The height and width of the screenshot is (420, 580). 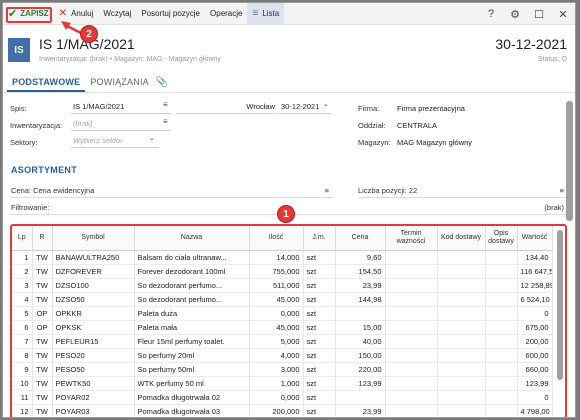 What do you see at coordinates (563, 14) in the screenshot?
I see `close-icon: ✕` at bounding box center [563, 14].